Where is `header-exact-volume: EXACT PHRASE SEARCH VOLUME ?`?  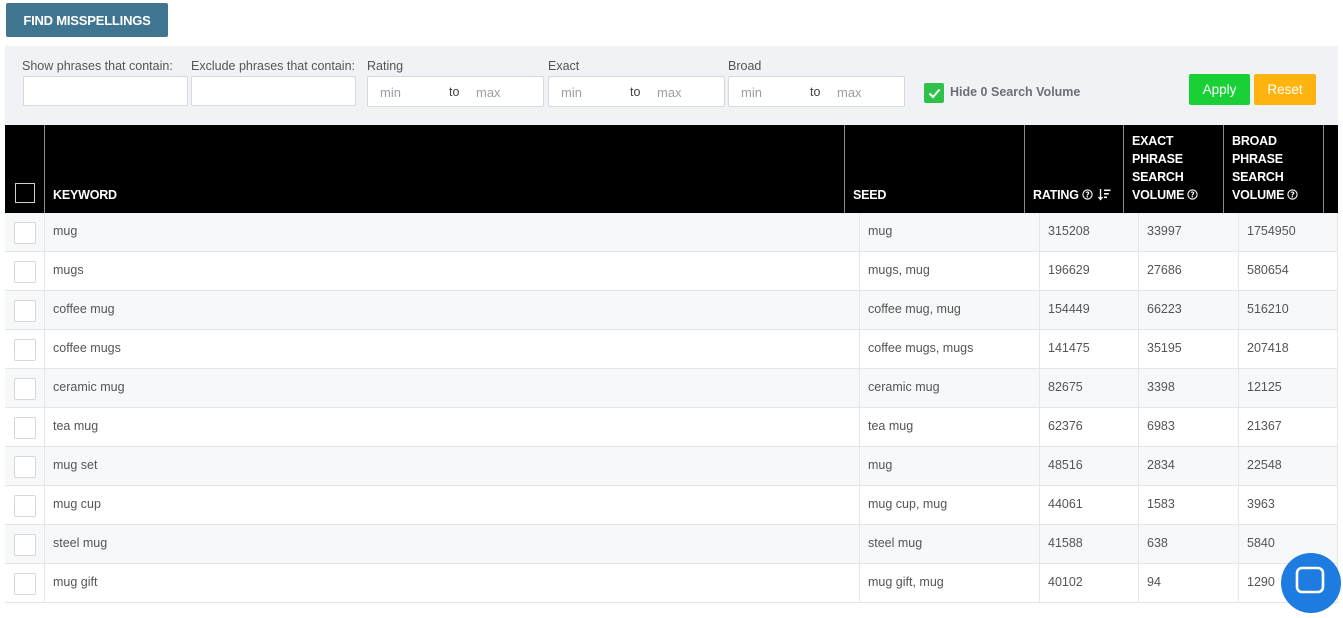 header-exact-volume: EXACT PHRASE SEARCH VOLUME ? is located at coordinates (1174, 169).